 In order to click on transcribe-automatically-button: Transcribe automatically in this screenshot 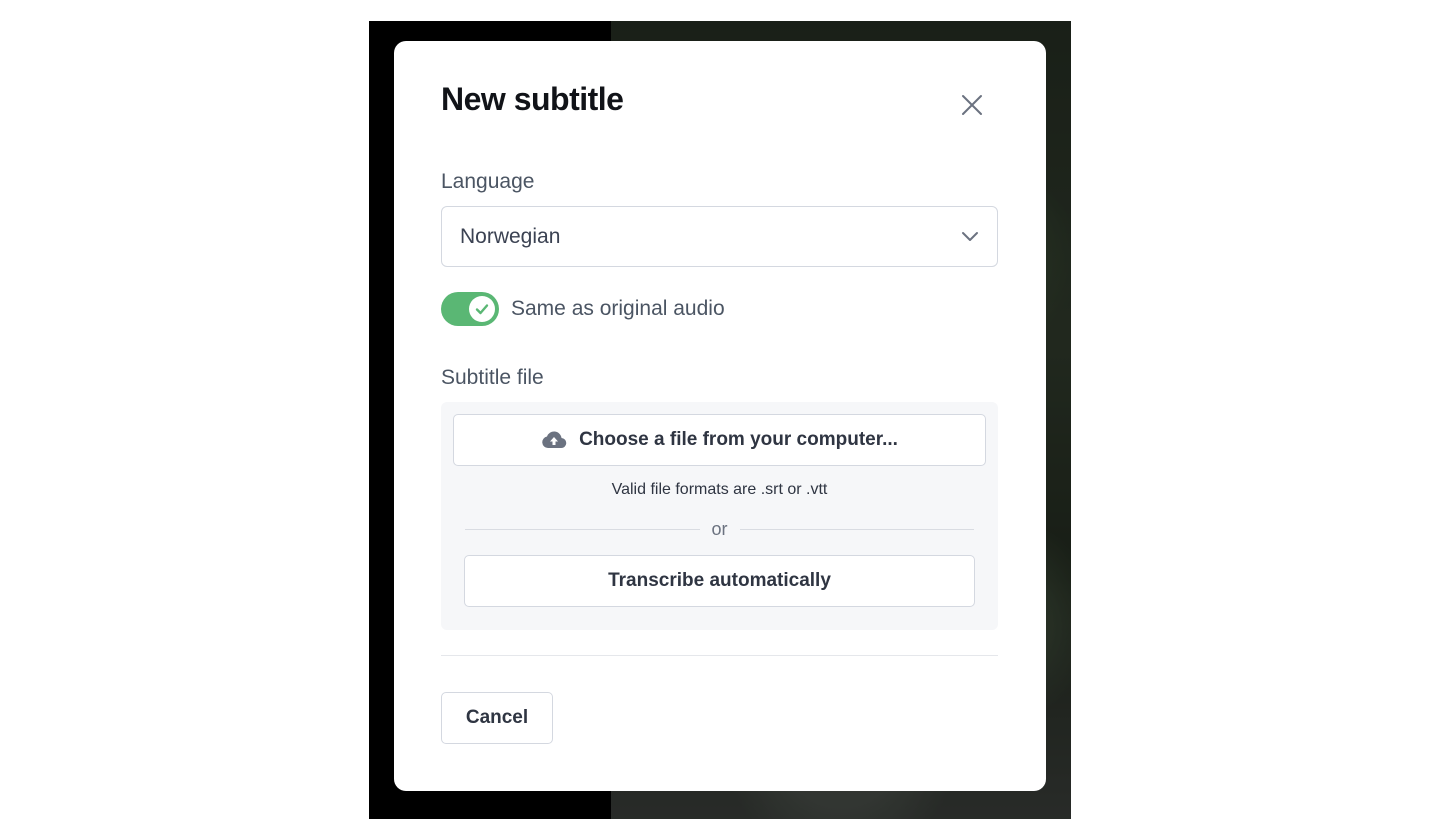, I will do `click(719, 581)`.